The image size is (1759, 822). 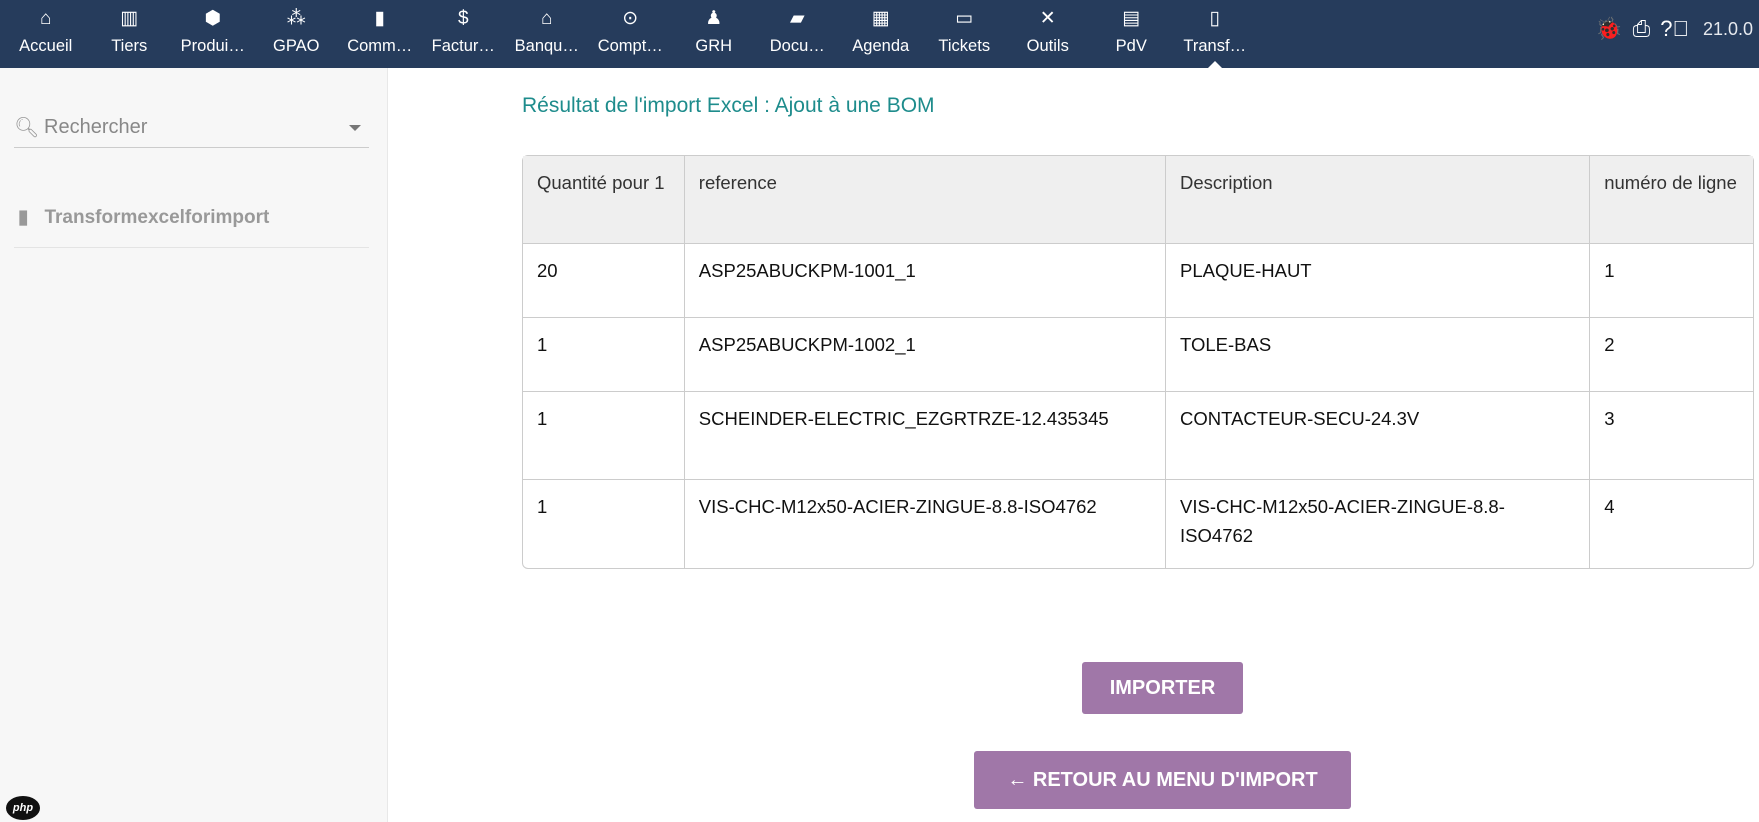 What do you see at coordinates (23, 808) in the screenshot?
I see `php-badge: php` at bounding box center [23, 808].